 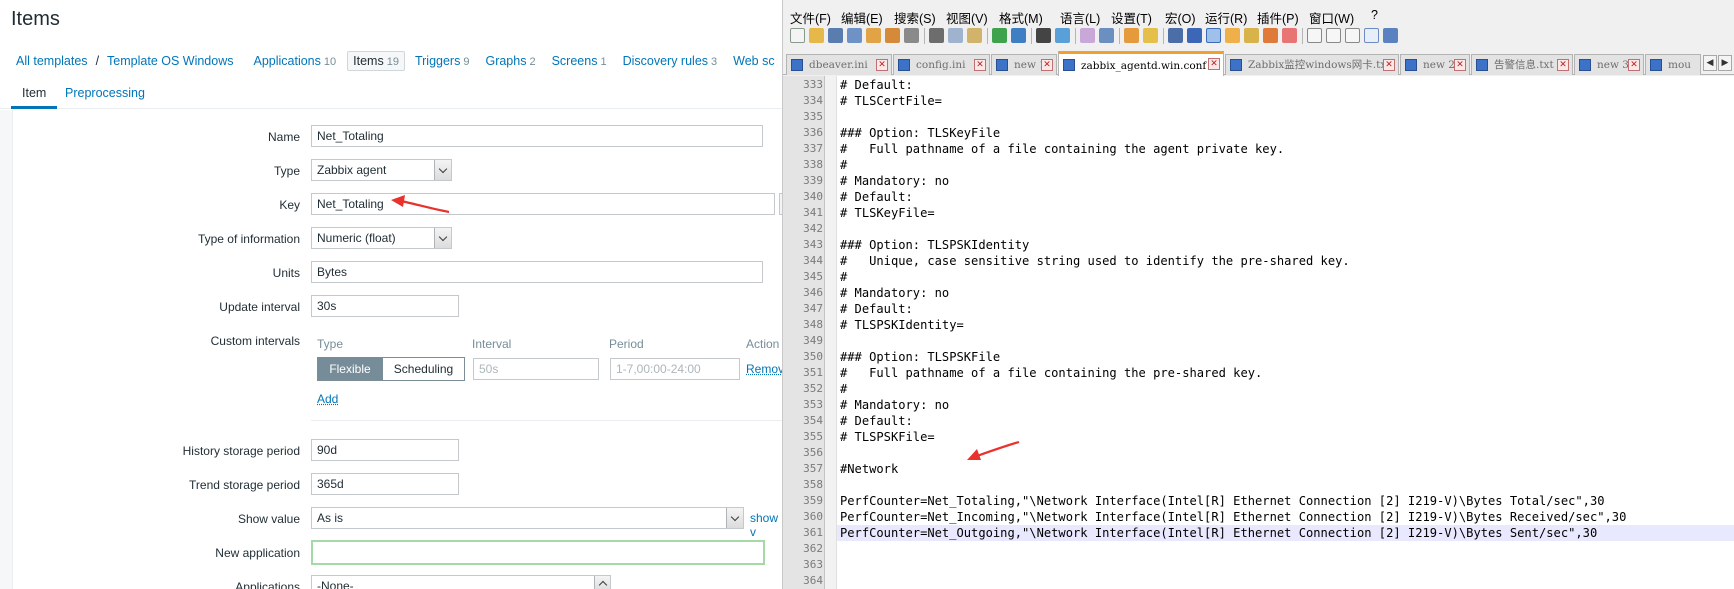 I want to click on monitoring-icon, so click(x=1289, y=35).